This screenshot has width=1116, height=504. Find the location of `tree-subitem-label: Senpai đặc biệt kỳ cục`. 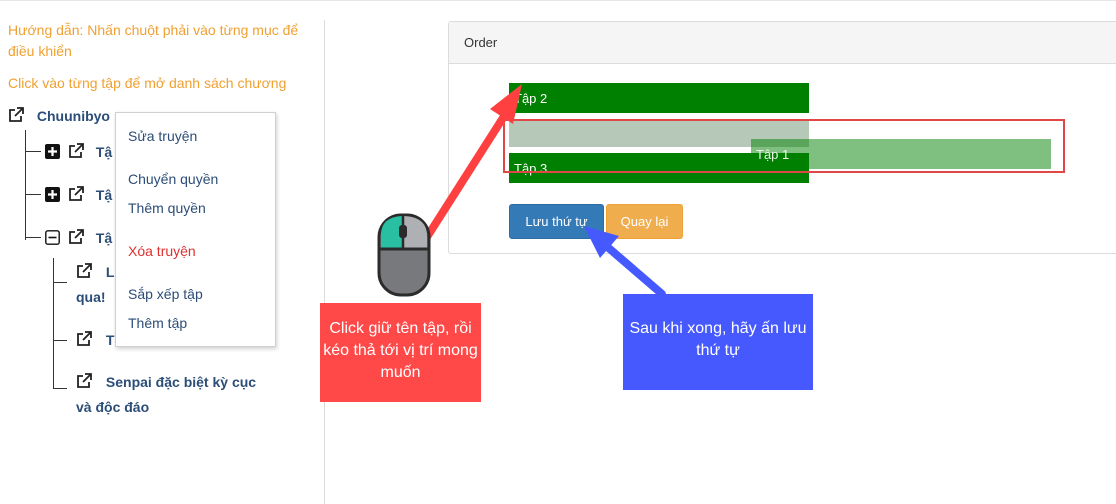

tree-subitem-label: Senpai đặc biệt kỳ cục is located at coordinates (181, 382).